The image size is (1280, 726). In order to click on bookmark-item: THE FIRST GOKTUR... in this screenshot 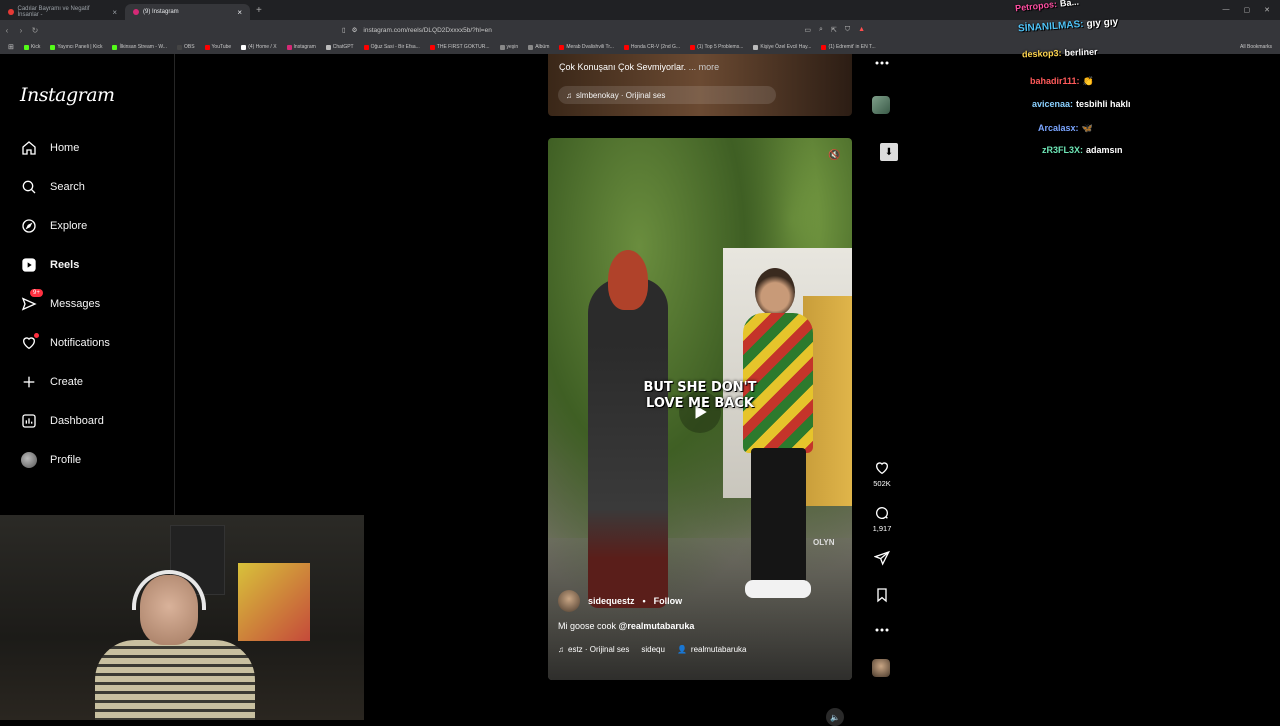, I will do `click(460, 47)`.